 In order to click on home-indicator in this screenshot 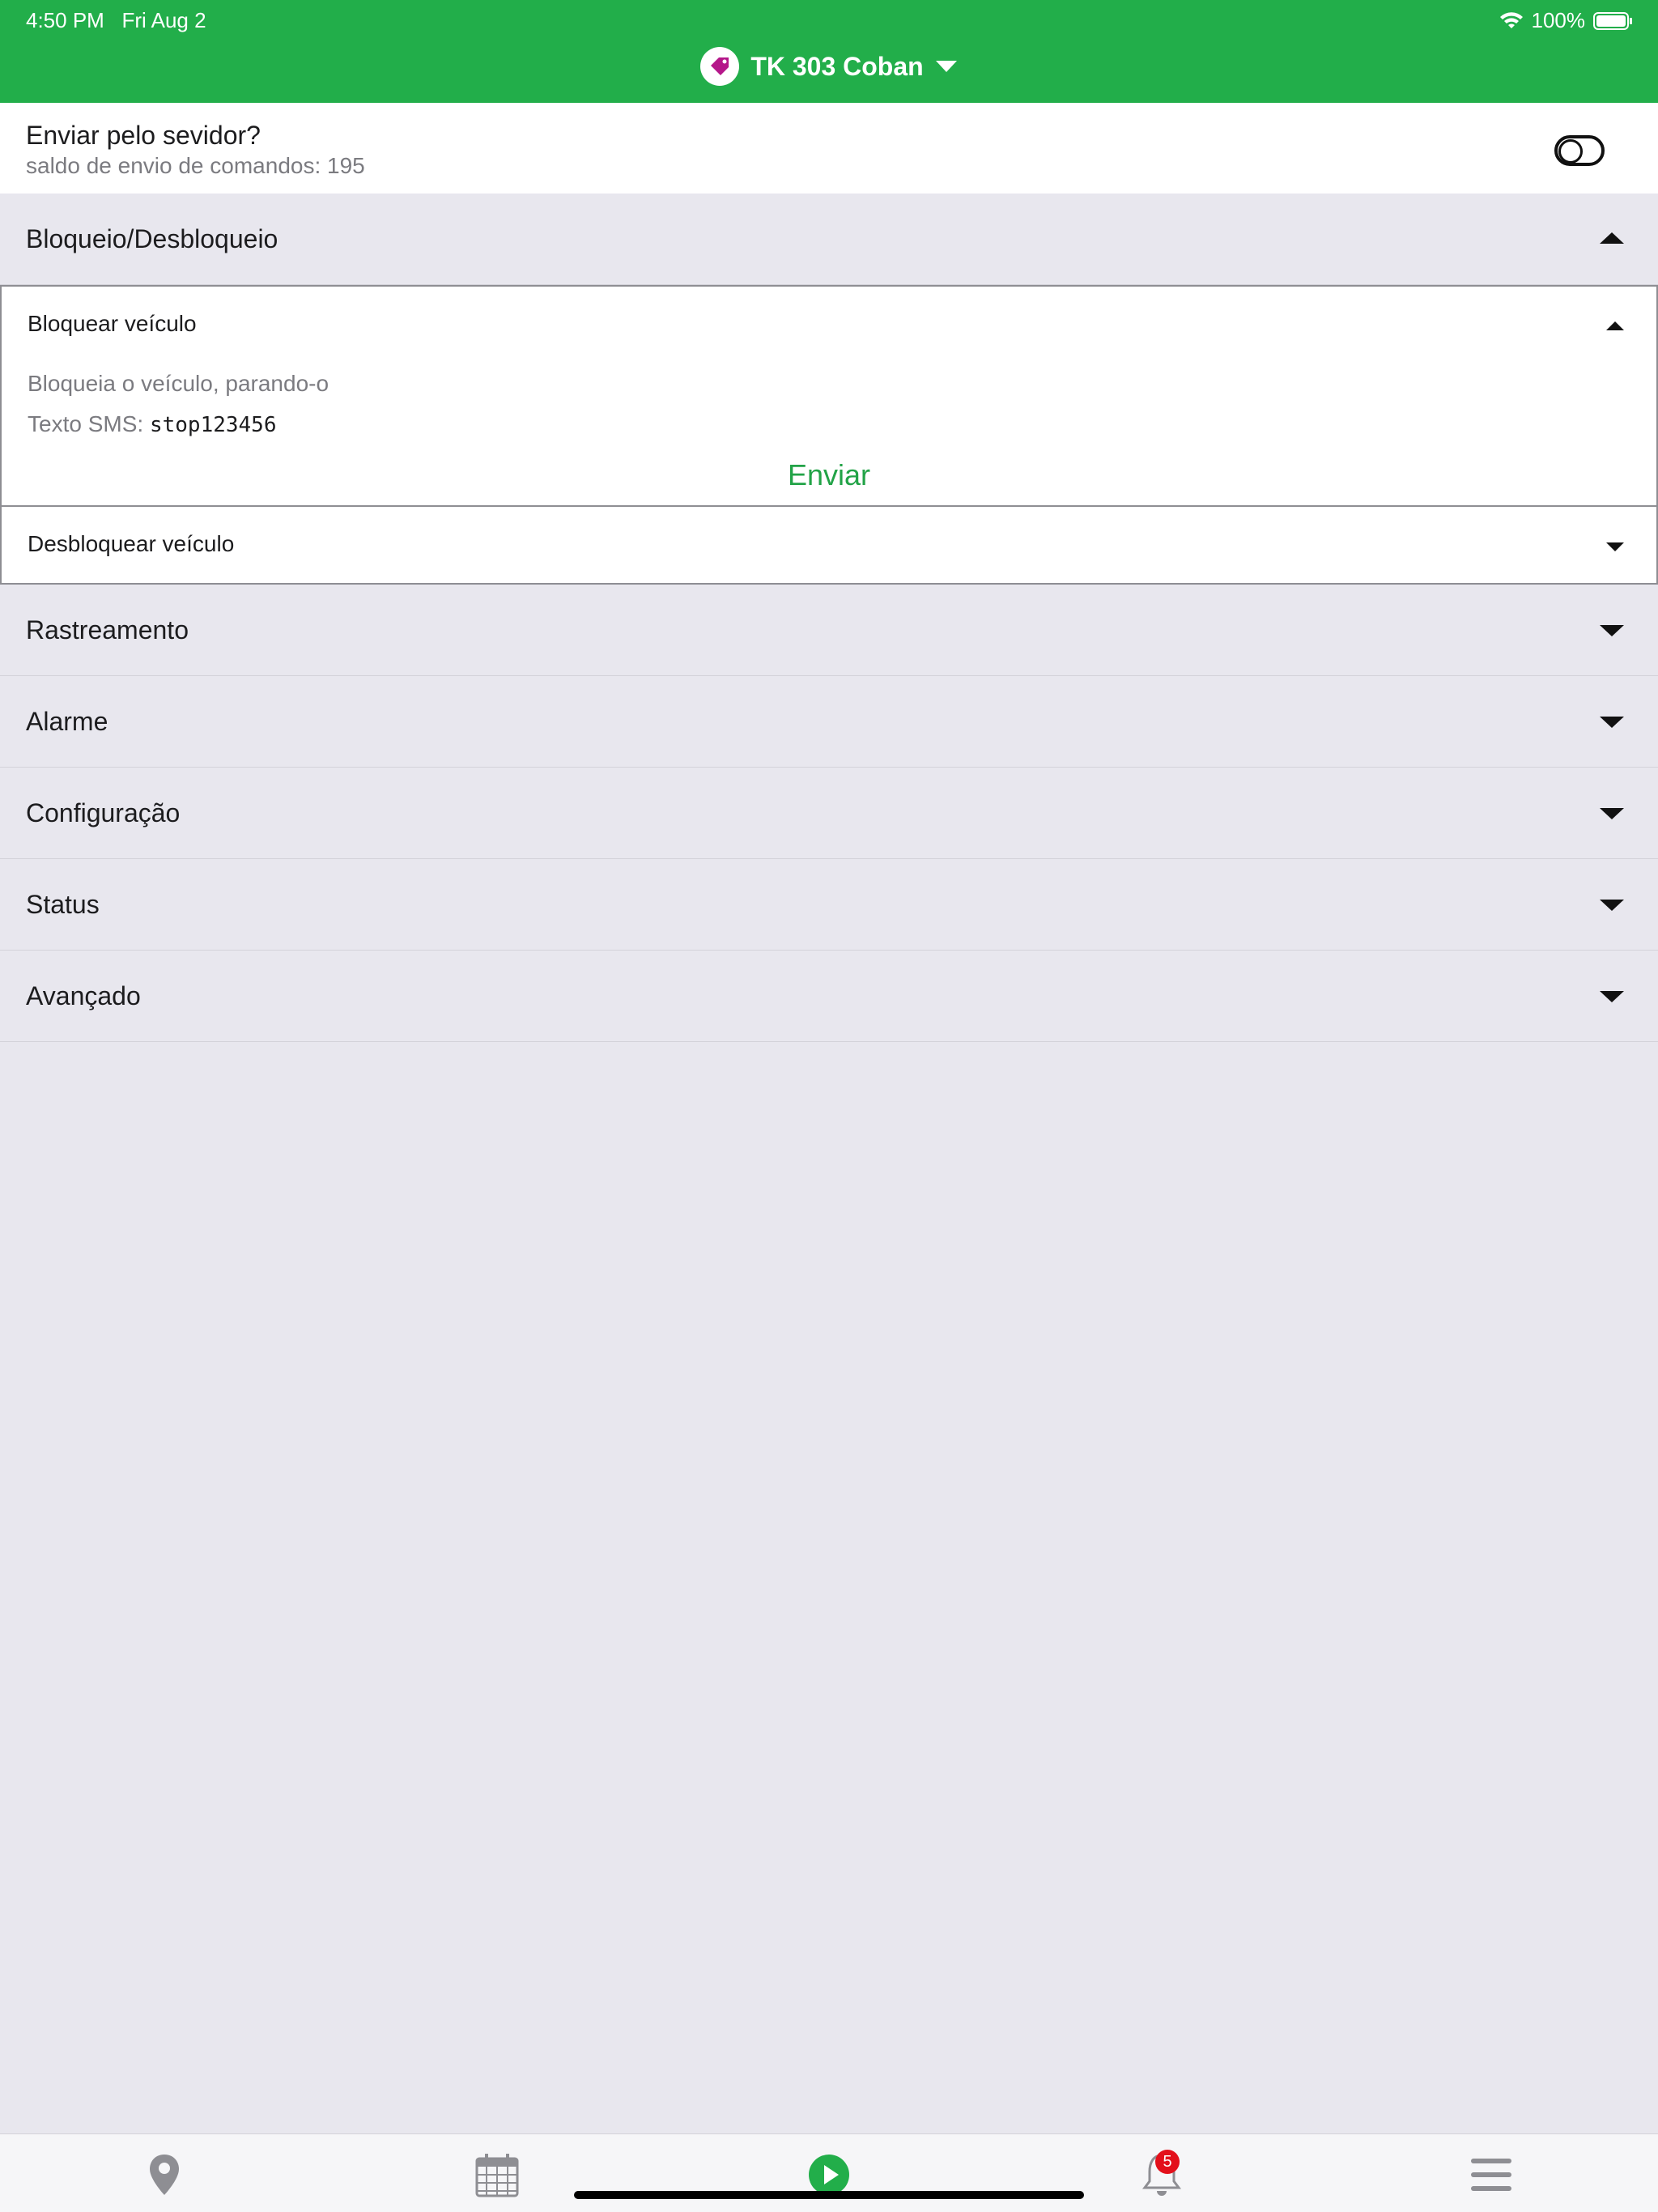, I will do `click(829, 2195)`.